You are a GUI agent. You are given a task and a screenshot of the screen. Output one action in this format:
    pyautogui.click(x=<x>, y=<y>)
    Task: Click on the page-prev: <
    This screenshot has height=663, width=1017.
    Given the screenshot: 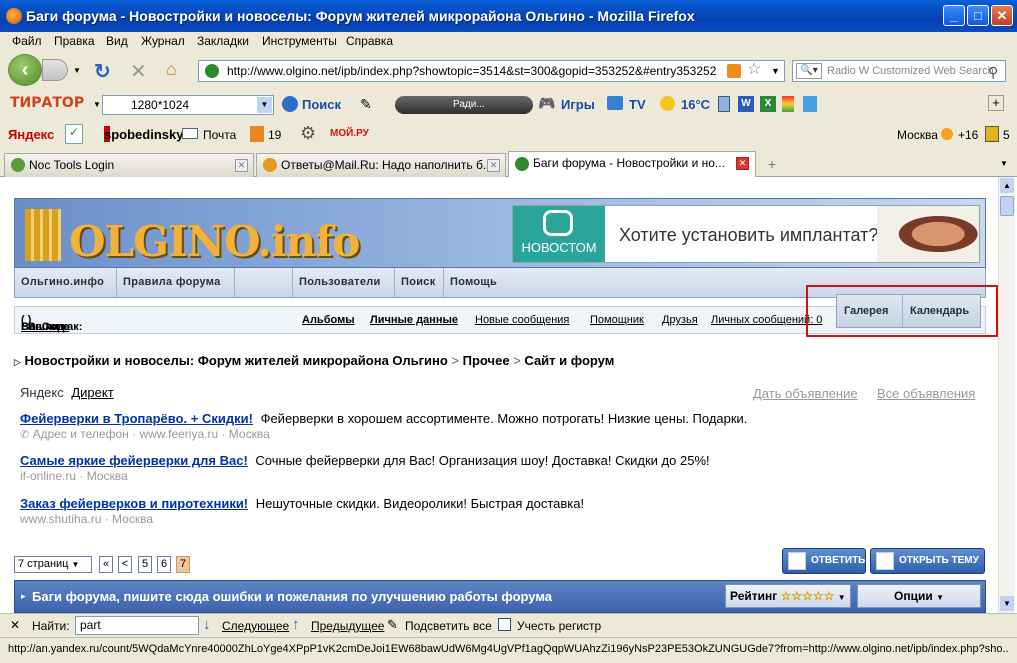 What is the action you would take?
    pyautogui.click(x=125, y=564)
    